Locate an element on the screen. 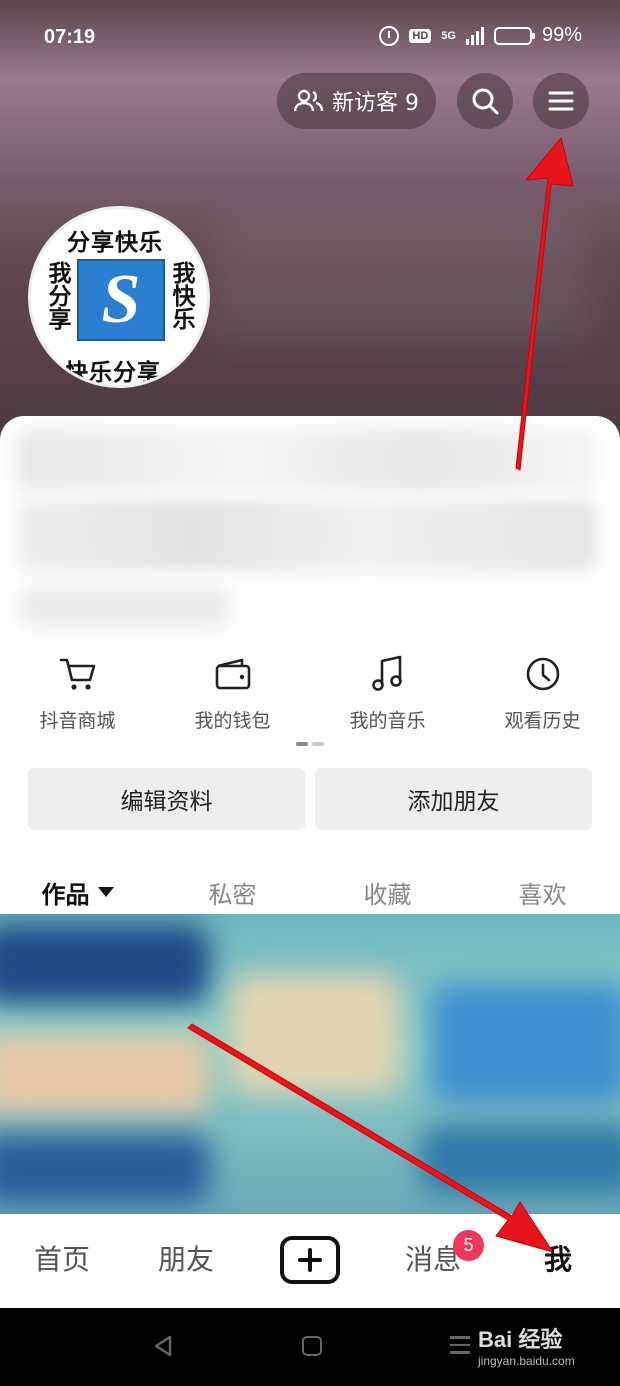 This screenshot has width=620, height=1386. status-time: 07:19 is located at coordinates (70, 37).